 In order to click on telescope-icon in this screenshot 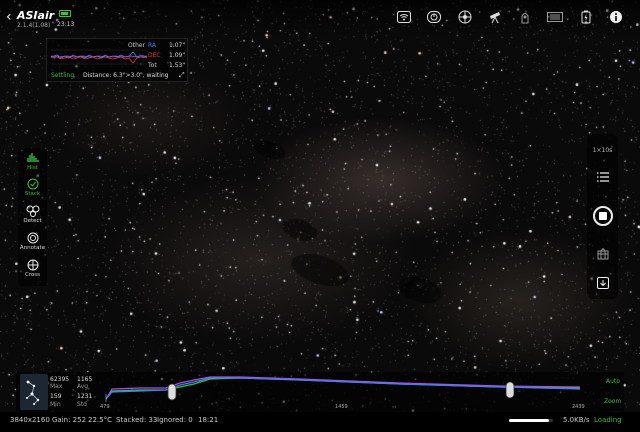, I will do `click(495, 17)`.